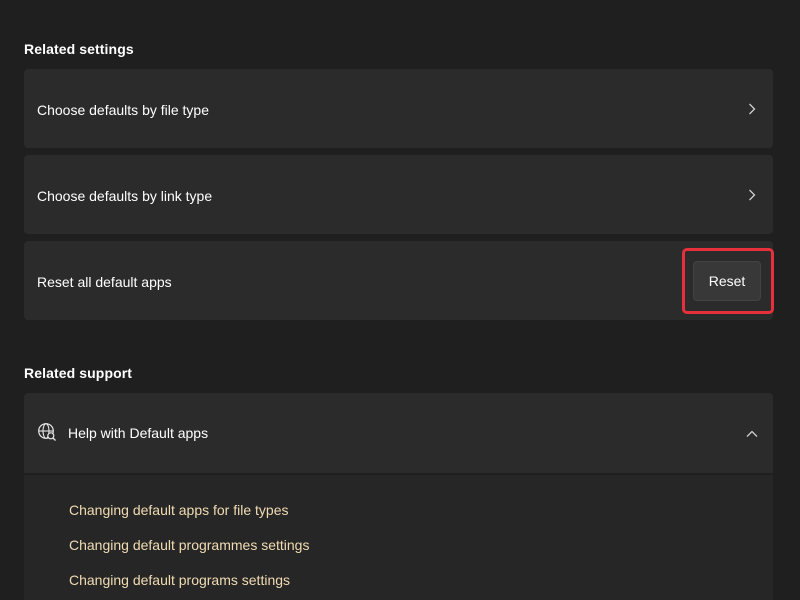 The height and width of the screenshot is (600, 800). Describe the element at coordinates (398, 108) in the screenshot. I see `choose-defaults-file-type-item: Choose defaults by file type` at that location.